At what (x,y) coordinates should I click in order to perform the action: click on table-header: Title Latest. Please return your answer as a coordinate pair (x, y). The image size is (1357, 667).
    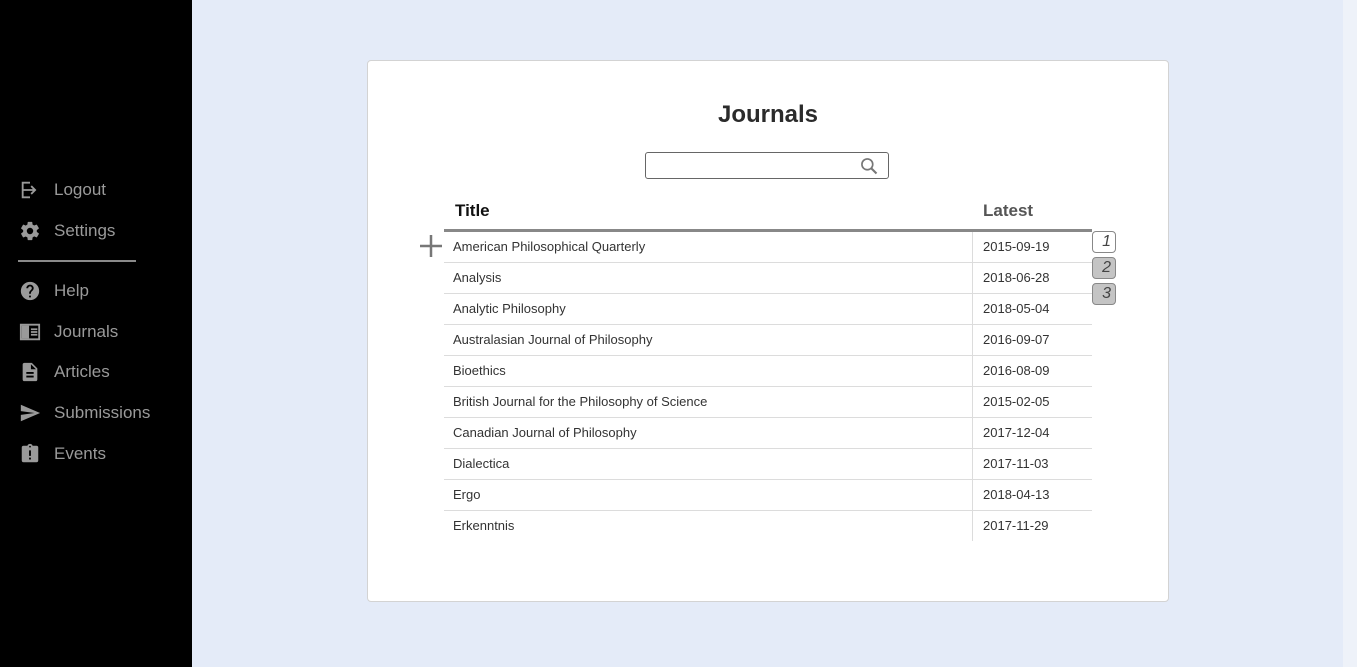
    Looking at the image, I should click on (768, 213).